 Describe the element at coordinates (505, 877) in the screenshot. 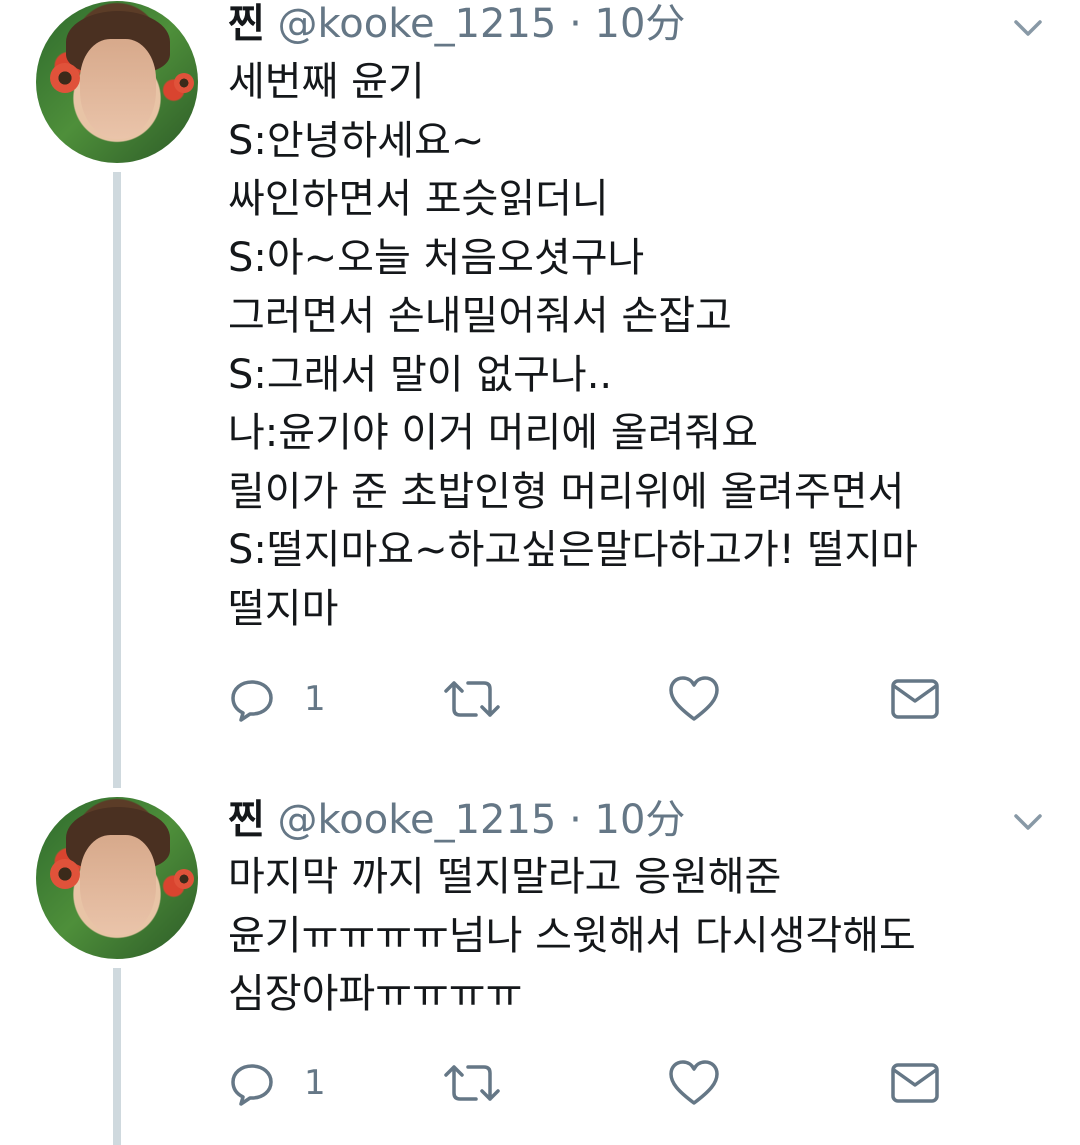

I see `tweet-text-line: 마지막 까지 떨지말라고 응원해준` at that location.